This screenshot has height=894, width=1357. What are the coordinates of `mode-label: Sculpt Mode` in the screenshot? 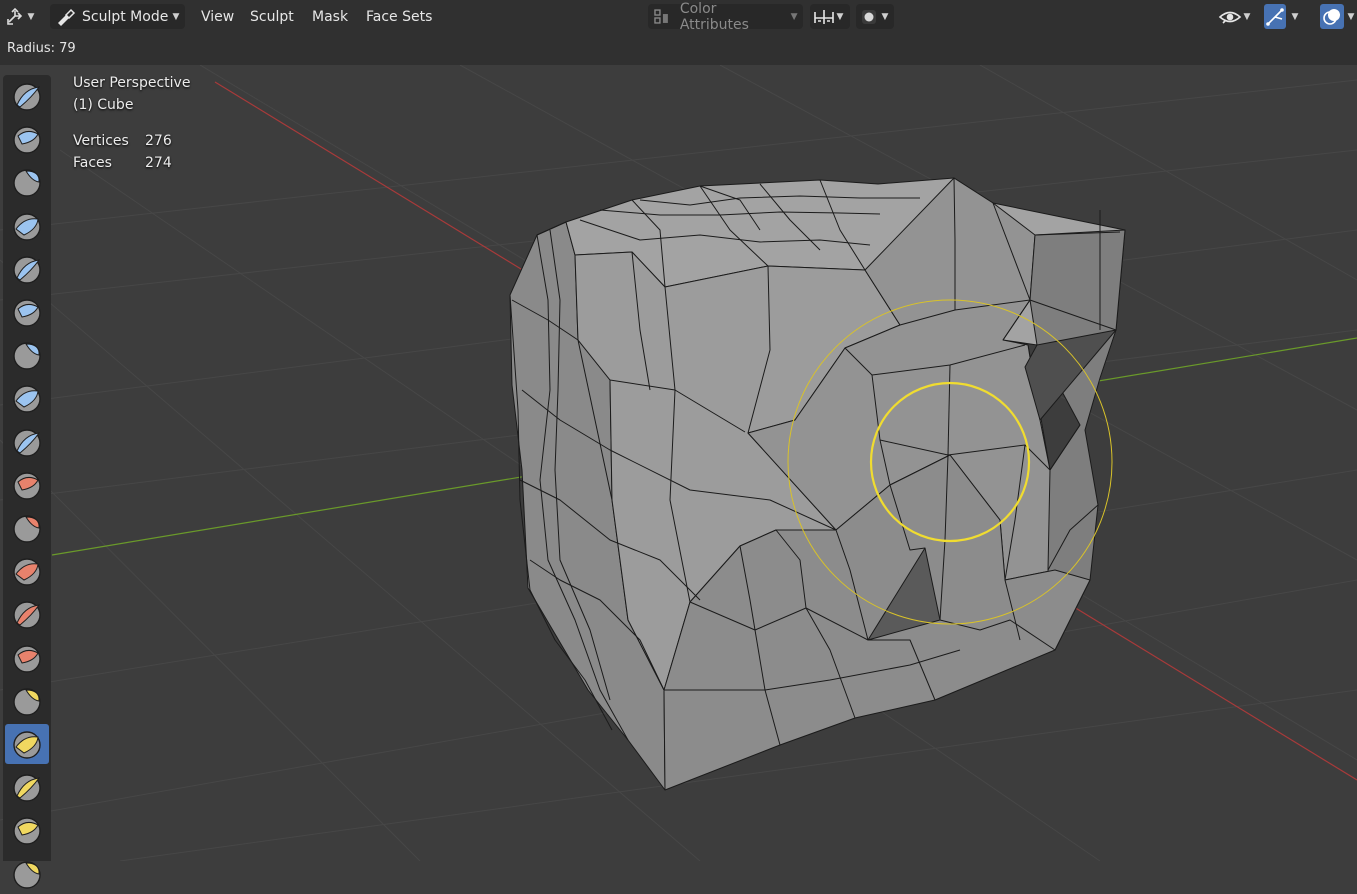 It's located at (125, 16).